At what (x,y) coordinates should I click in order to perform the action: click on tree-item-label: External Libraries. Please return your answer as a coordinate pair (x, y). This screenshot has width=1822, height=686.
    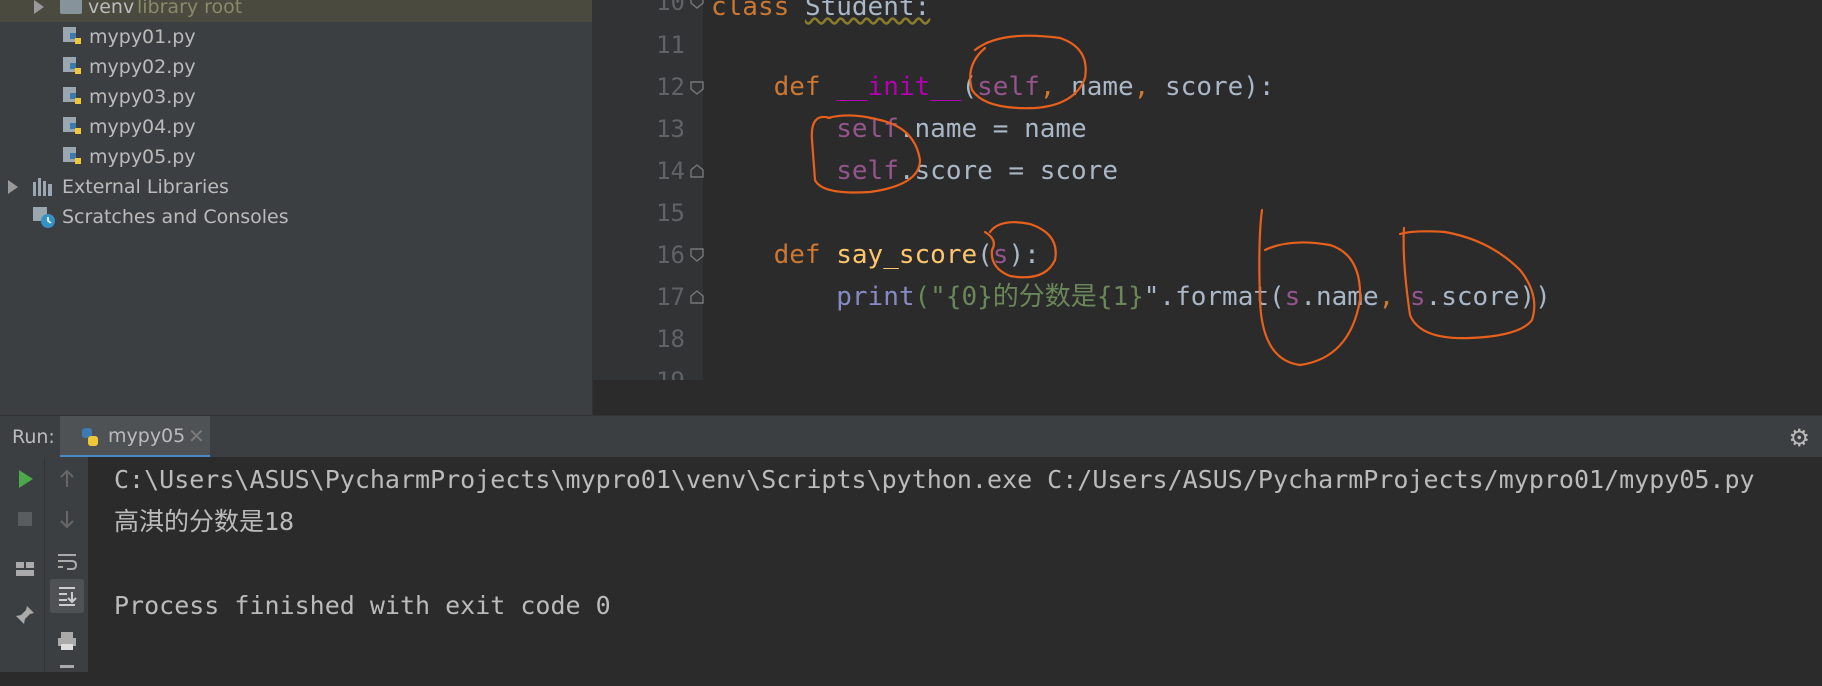
    Looking at the image, I should click on (145, 187).